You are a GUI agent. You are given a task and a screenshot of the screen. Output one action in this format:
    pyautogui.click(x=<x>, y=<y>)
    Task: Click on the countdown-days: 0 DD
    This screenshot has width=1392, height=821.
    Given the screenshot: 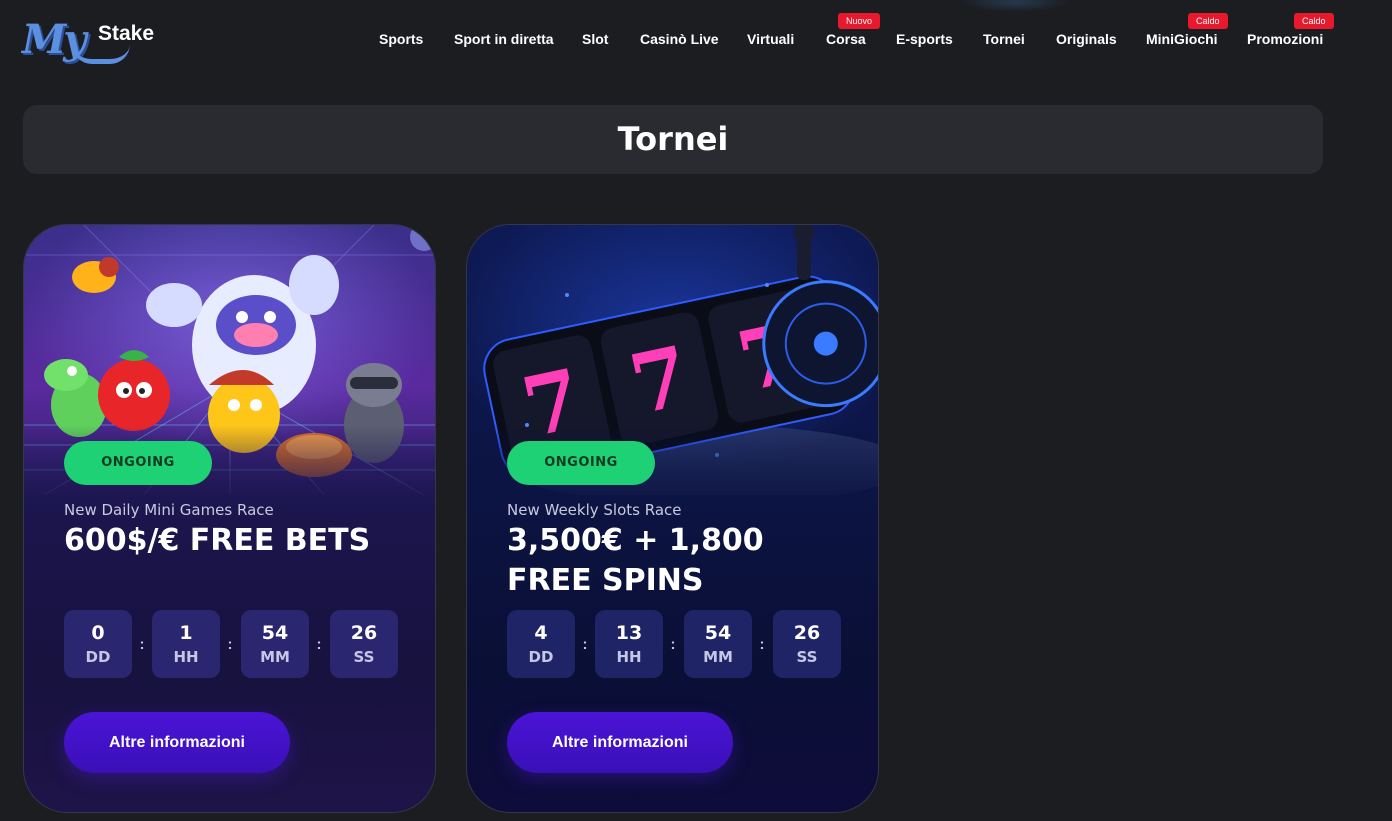 What is the action you would take?
    pyautogui.click(x=98, y=644)
    